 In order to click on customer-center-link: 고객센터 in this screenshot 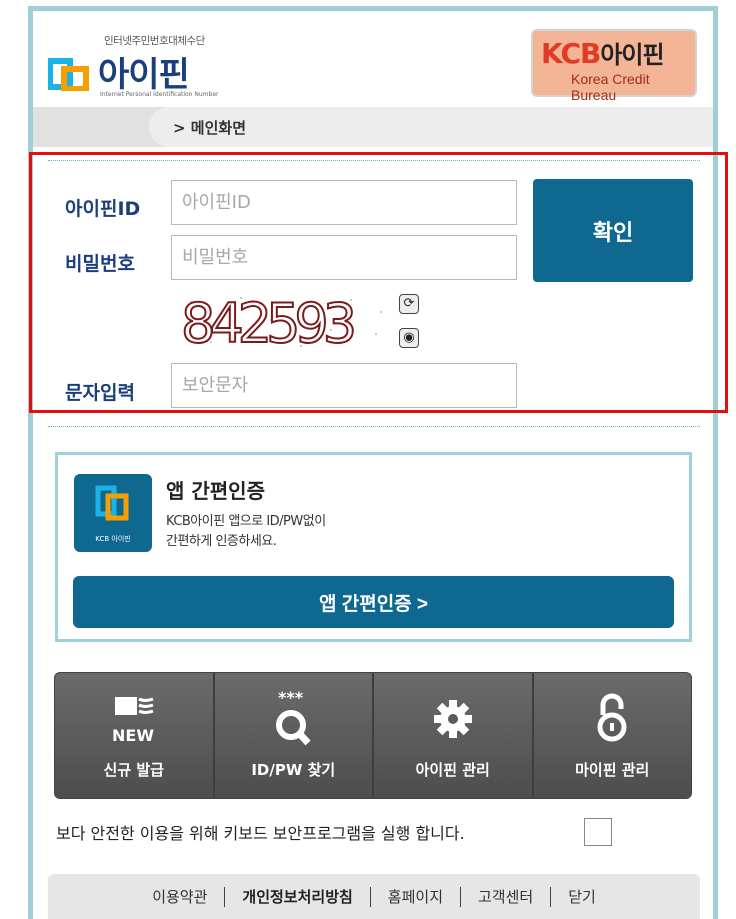, I will do `click(505, 896)`.